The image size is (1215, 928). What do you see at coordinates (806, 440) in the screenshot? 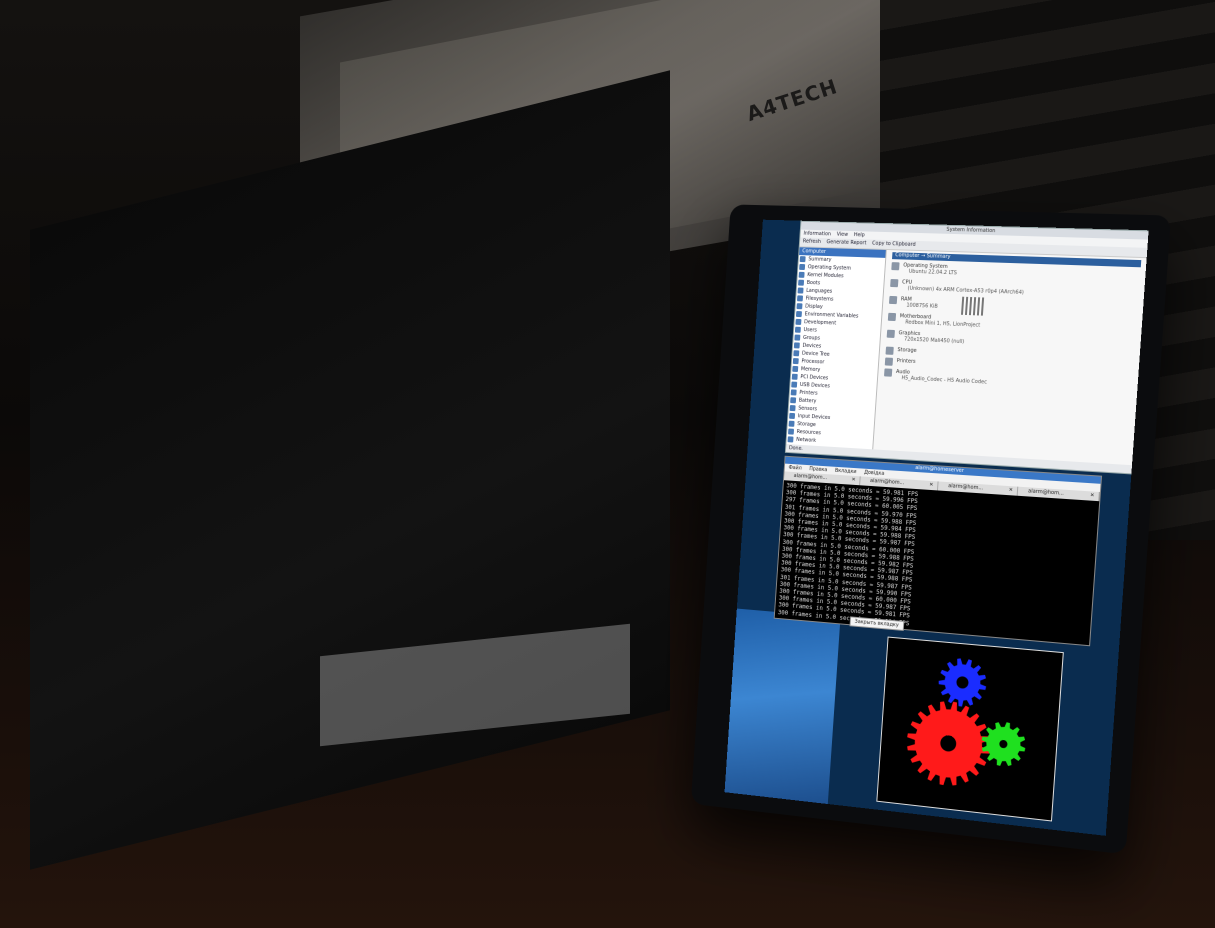
I see `sidebar-item-label: Network` at bounding box center [806, 440].